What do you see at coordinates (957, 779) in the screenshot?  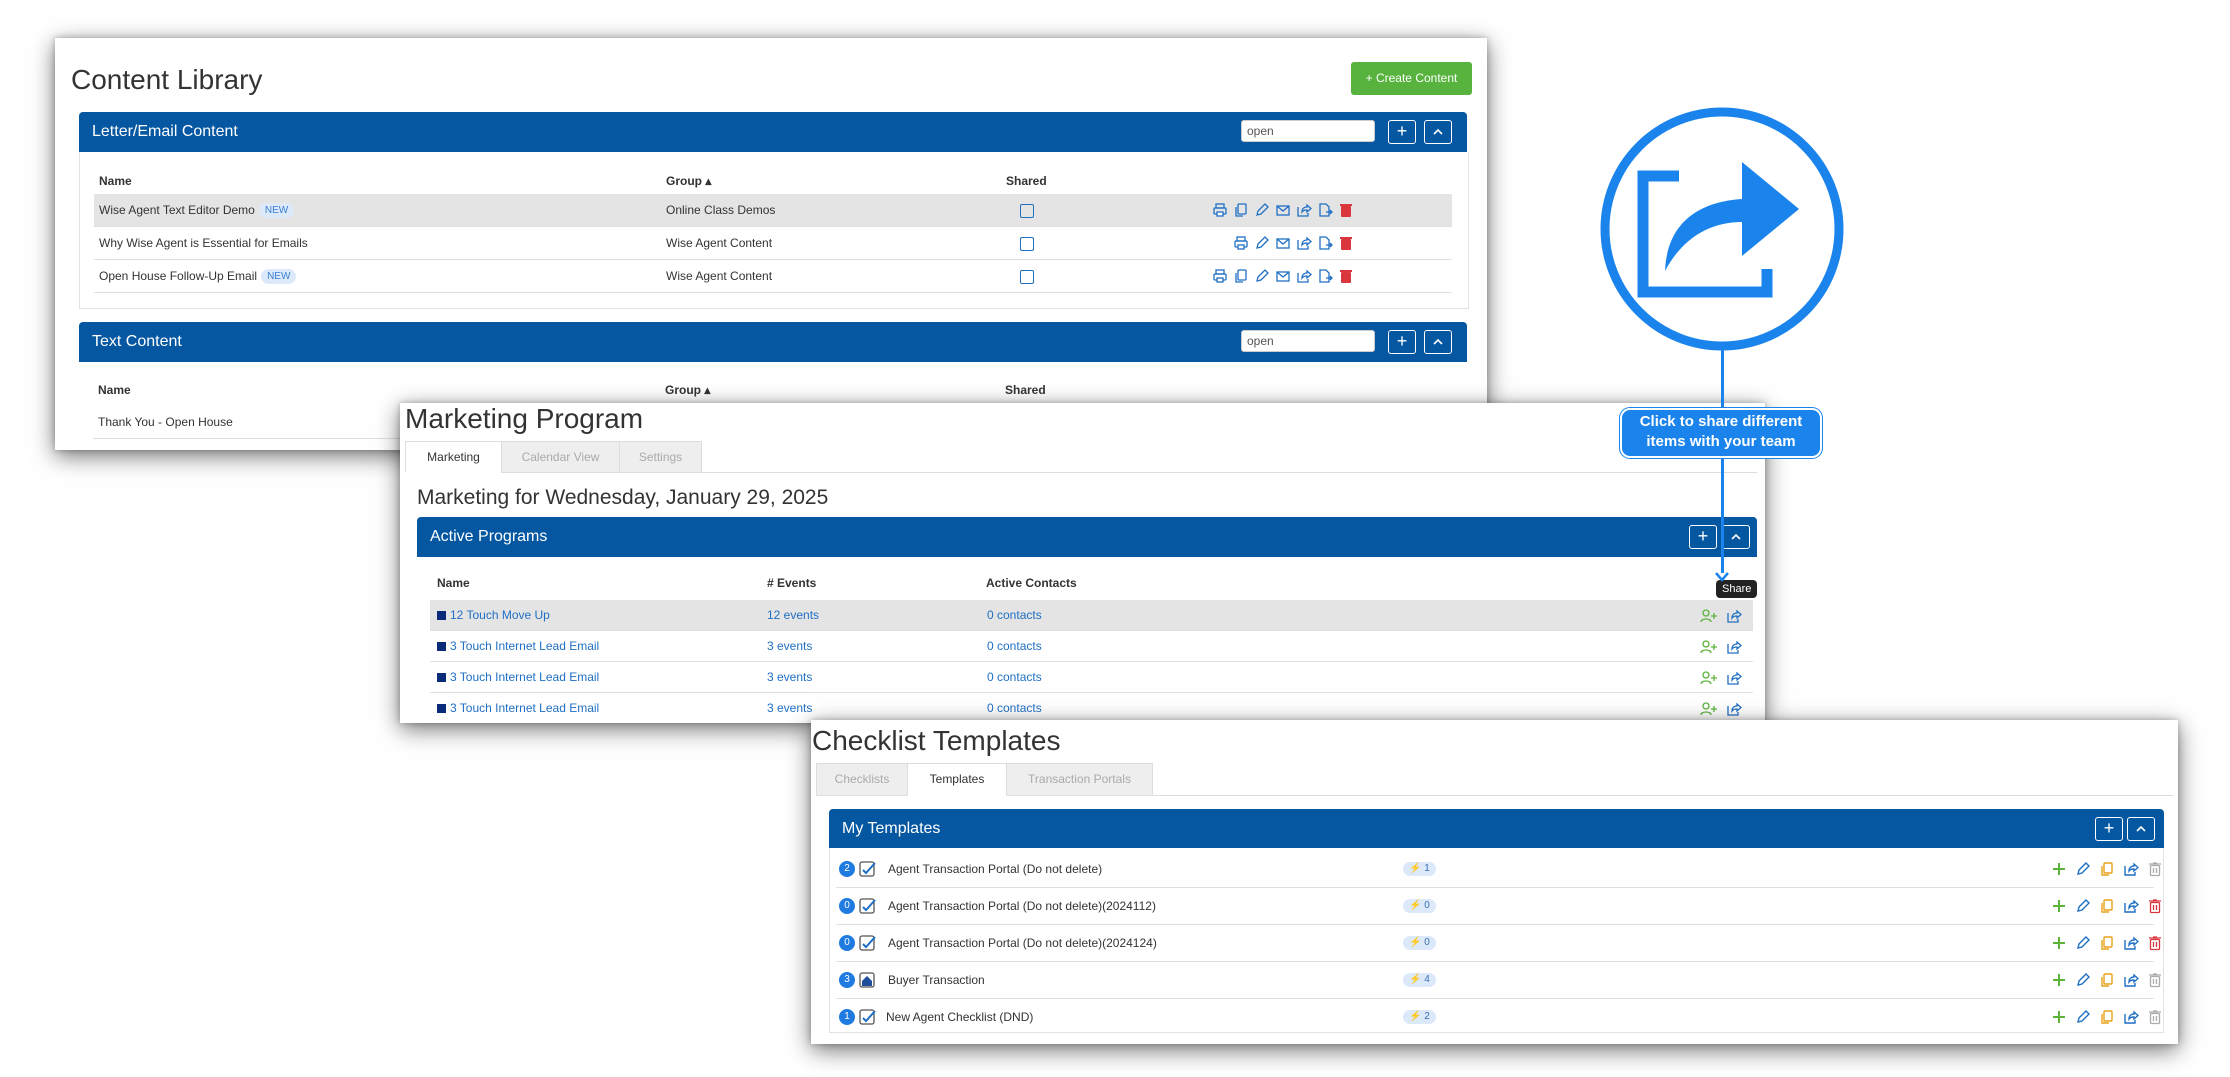 I see `tab-templates: Templates` at bounding box center [957, 779].